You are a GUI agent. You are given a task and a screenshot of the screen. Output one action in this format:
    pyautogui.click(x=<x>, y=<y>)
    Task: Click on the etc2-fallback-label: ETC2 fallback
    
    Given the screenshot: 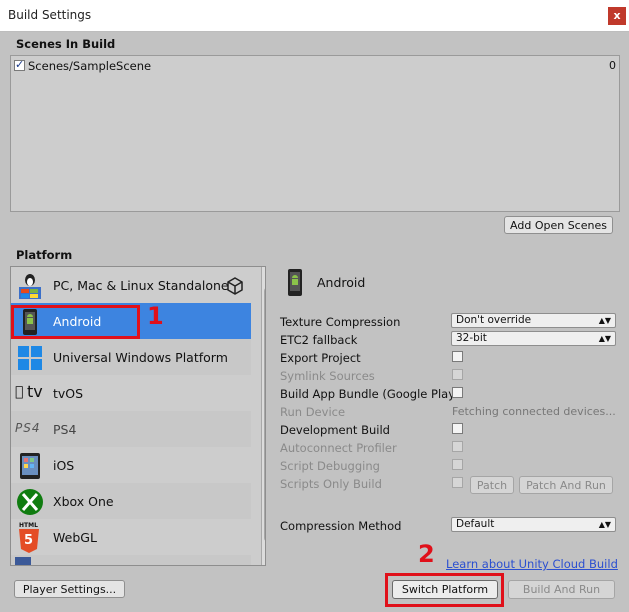 What is the action you would take?
    pyautogui.click(x=319, y=340)
    